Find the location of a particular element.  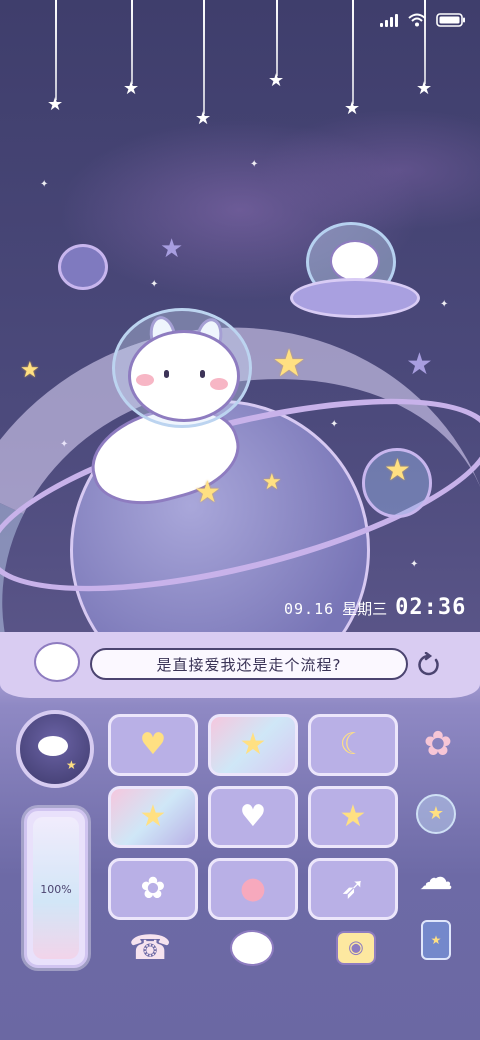

app-tile-rocket: ➶ is located at coordinates (353, 889).